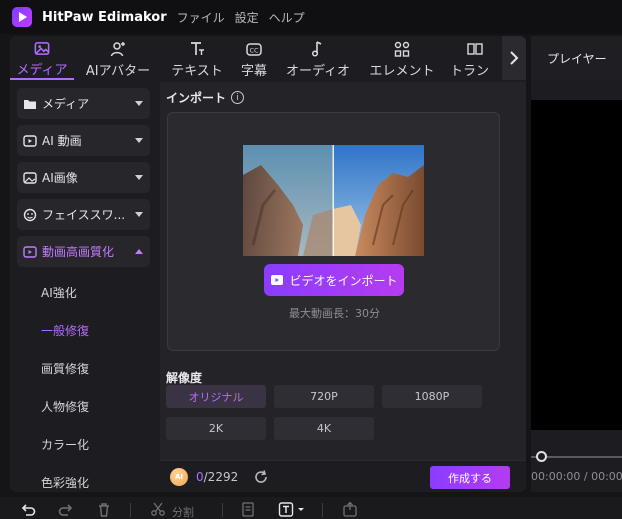 Image resolution: width=622 pixels, height=519 pixels. What do you see at coordinates (30, 104) in the screenshot?
I see `folder-icon` at bounding box center [30, 104].